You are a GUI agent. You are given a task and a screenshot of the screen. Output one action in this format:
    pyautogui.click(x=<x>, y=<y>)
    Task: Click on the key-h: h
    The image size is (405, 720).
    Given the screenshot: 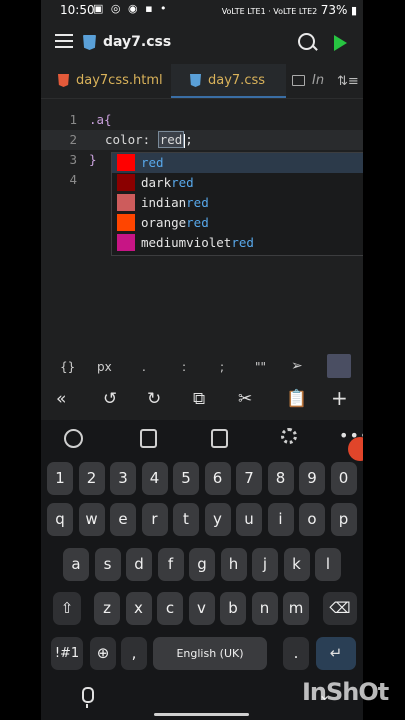 What is the action you would take?
    pyautogui.click(x=233, y=564)
    